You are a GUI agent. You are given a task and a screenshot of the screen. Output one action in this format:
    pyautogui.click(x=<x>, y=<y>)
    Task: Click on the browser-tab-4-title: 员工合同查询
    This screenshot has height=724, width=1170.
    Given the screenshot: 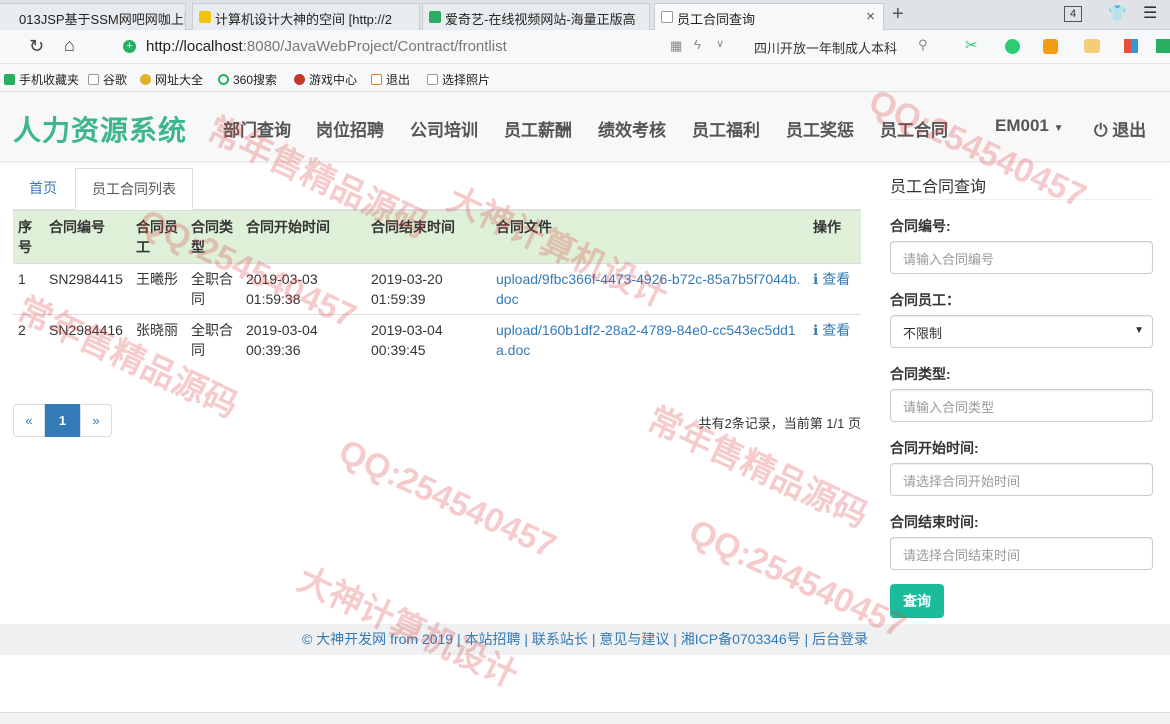 What is the action you would take?
    pyautogui.click(x=716, y=19)
    